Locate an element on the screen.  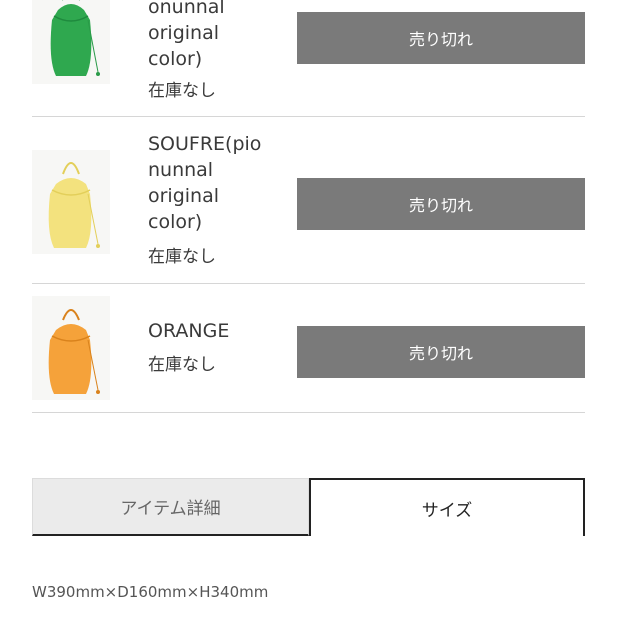
product-variant-name: onunnal original color) is located at coordinates (186, 35).